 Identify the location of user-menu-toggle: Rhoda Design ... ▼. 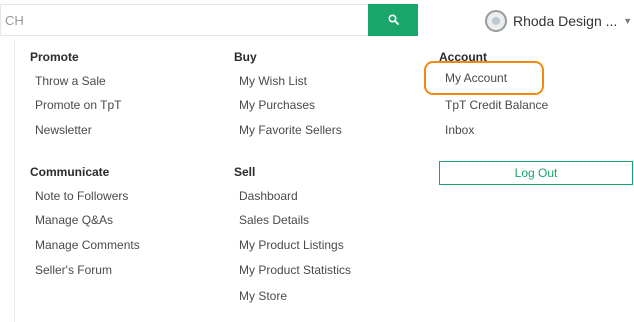
(558, 21).